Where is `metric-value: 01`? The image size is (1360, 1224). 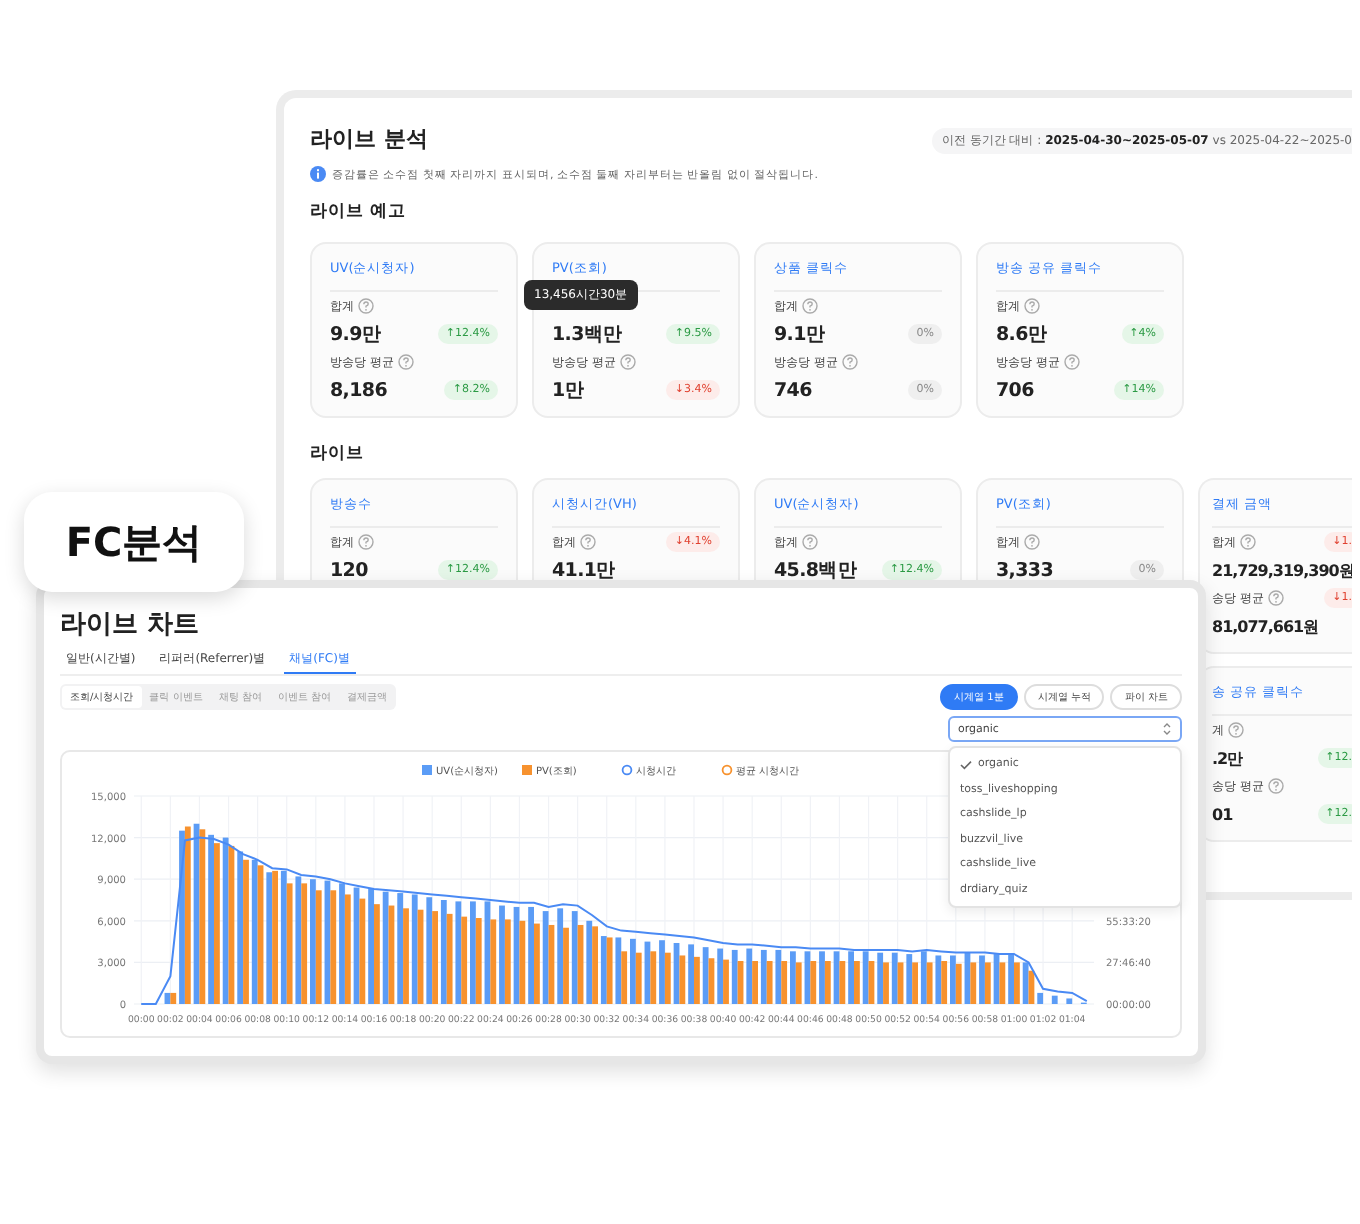 metric-value: 01 is located at coordinates (1222, 814).